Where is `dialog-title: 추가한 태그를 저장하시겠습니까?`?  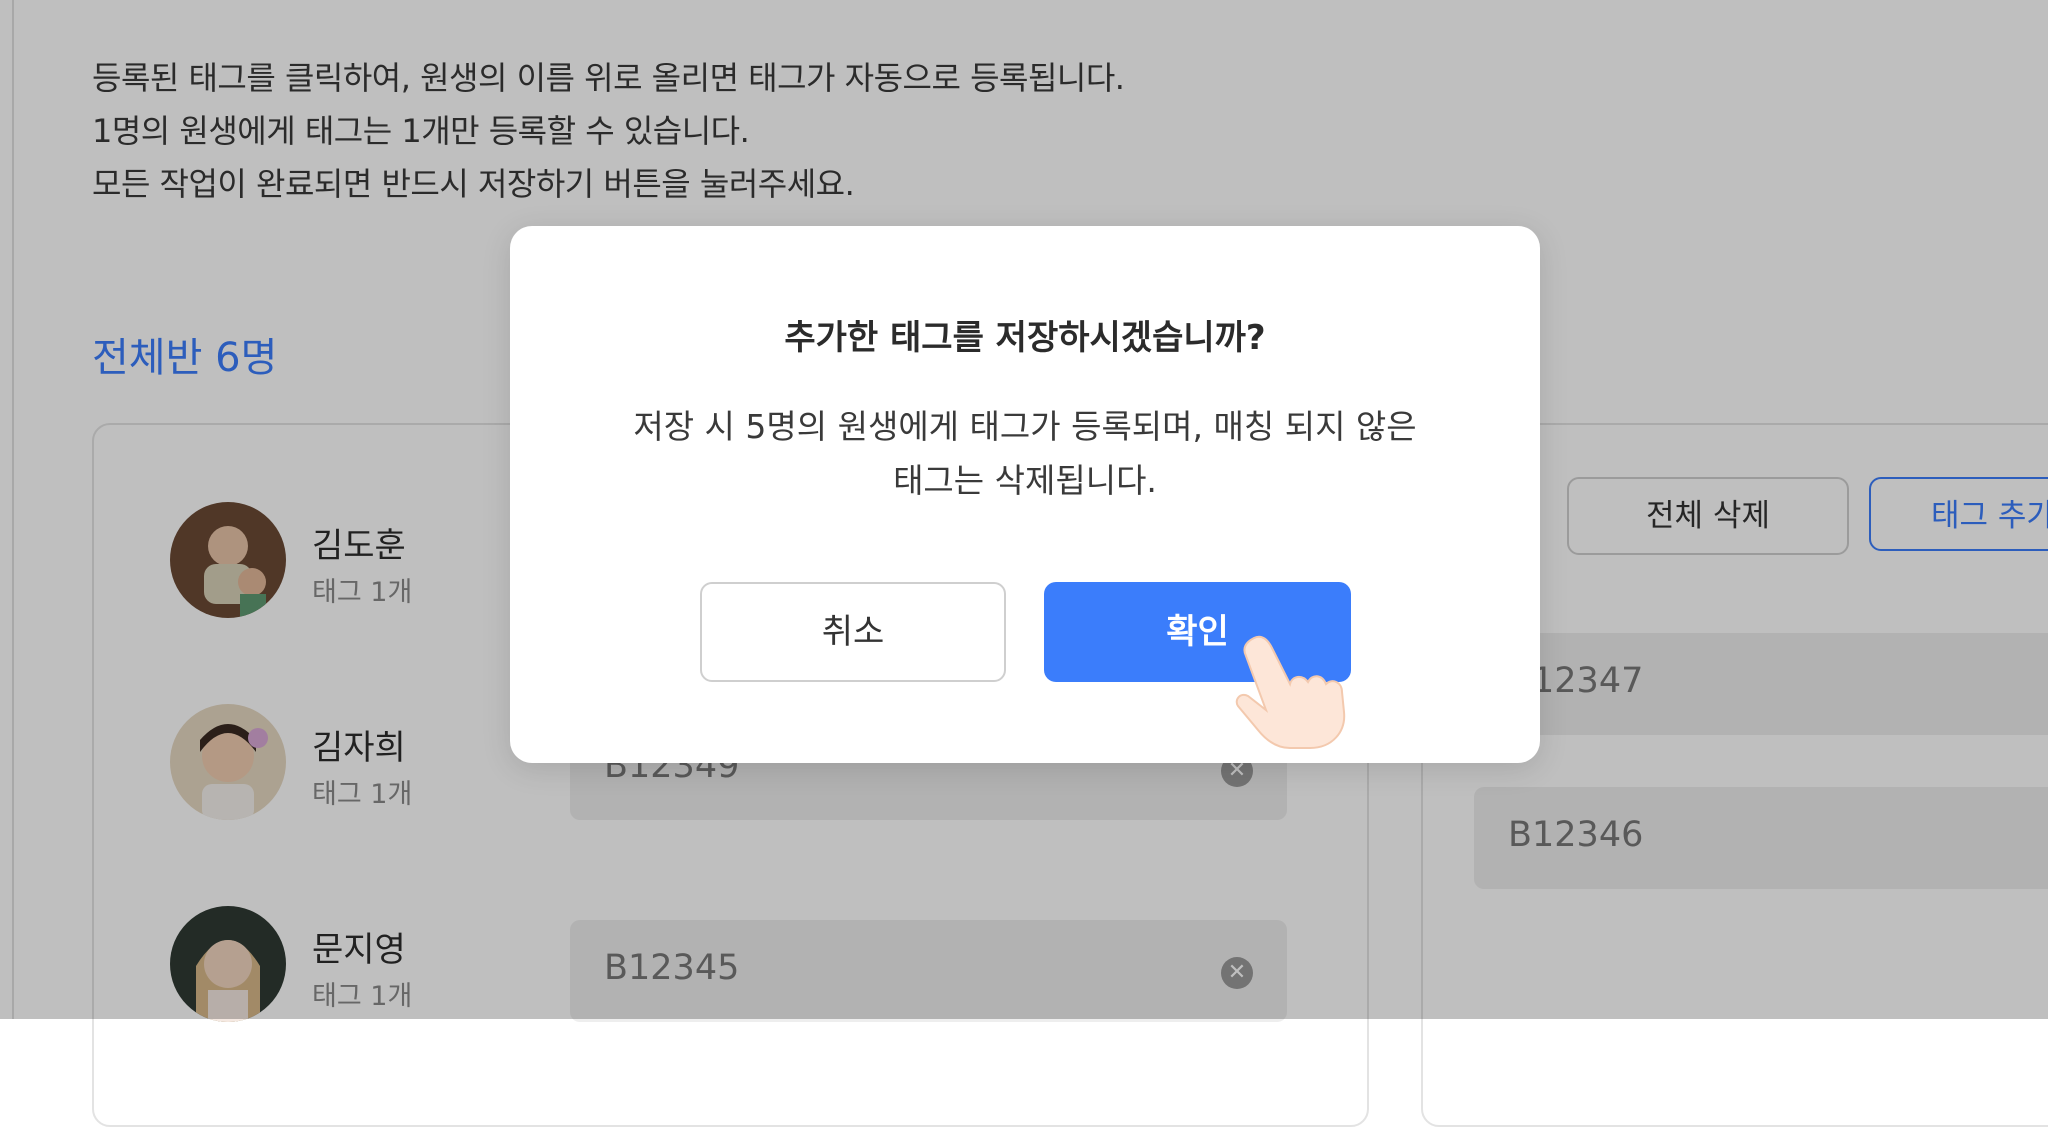 dialog-title: 추가한 태그를 저장하시겠습니까? is located at coordinates (1025, 338).